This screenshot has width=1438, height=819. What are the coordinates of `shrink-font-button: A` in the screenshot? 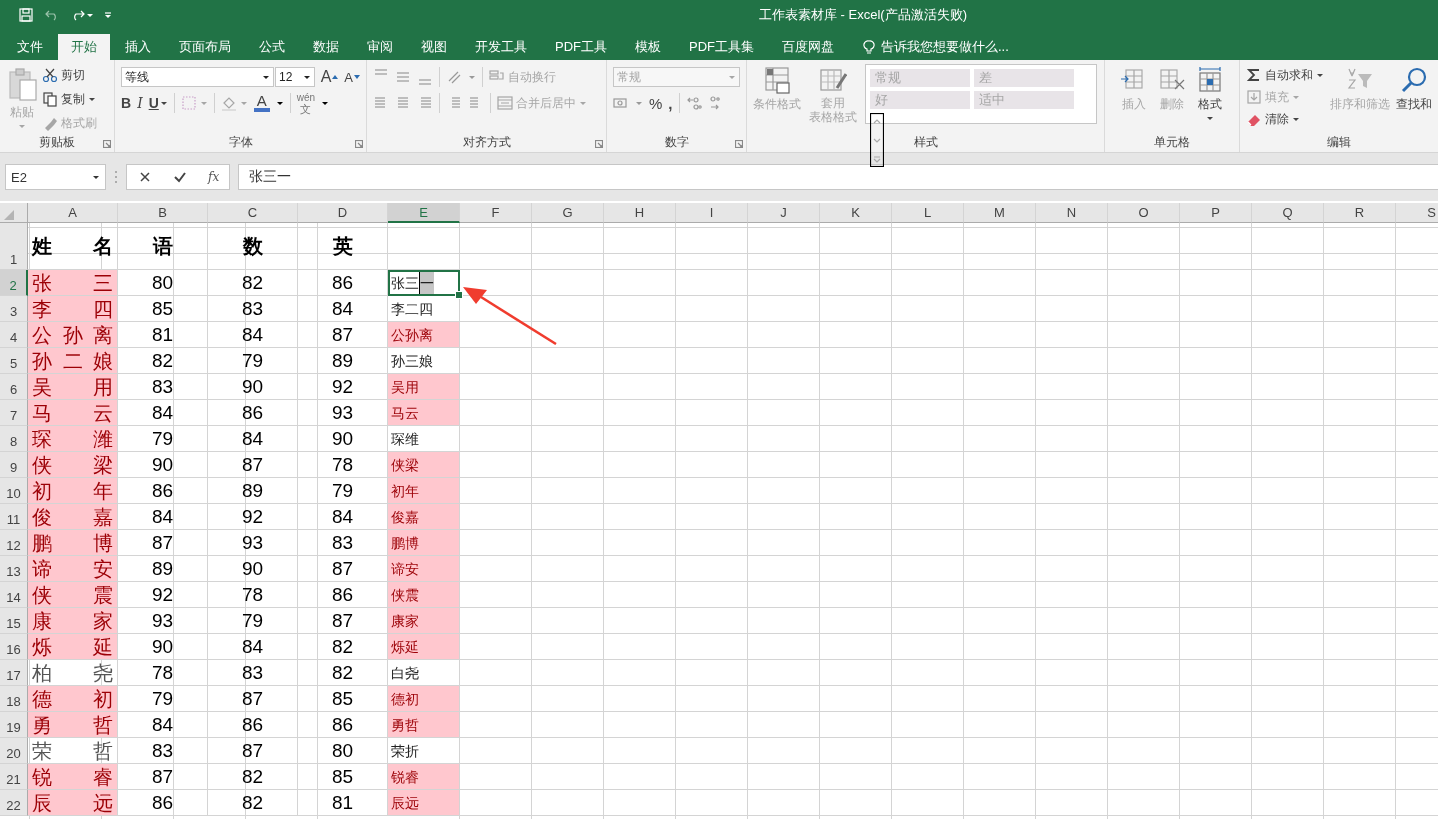 It's located at (352, 77).